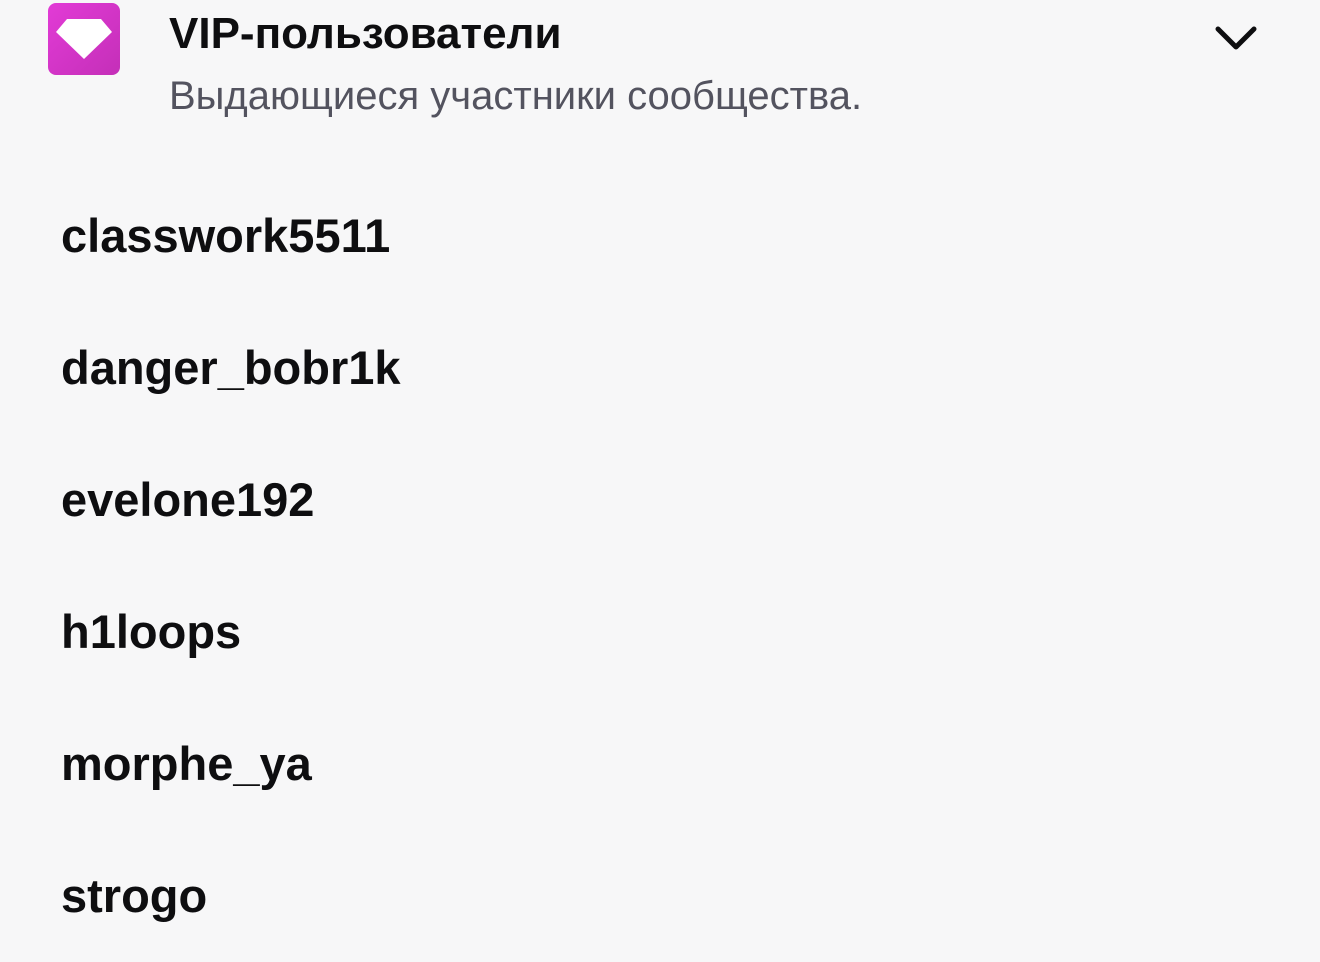  Describe the element at coordinates (231, 367) in the screenshot. I see `username: danger_bobr1k` at that location.